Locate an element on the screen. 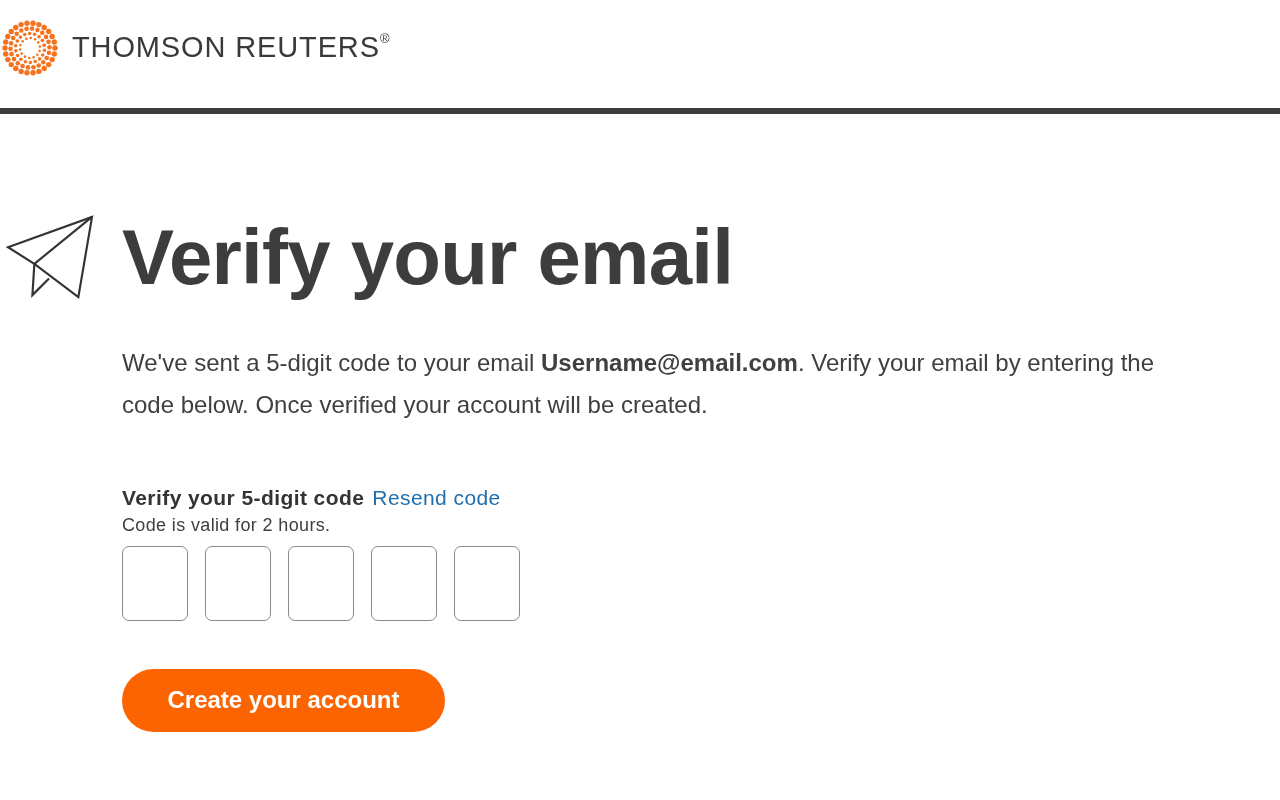 This screenshot has width=1280, height=800. paper-plane-icon is located at coordinates (50, 257).